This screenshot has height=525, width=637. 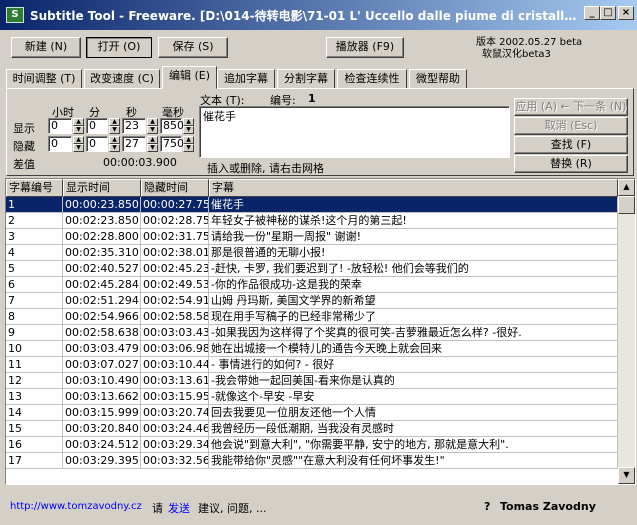 What do you see at coordinates (34, 365) in the screenshot?
I see `row-number: 11` at bounding box center [34, 365].